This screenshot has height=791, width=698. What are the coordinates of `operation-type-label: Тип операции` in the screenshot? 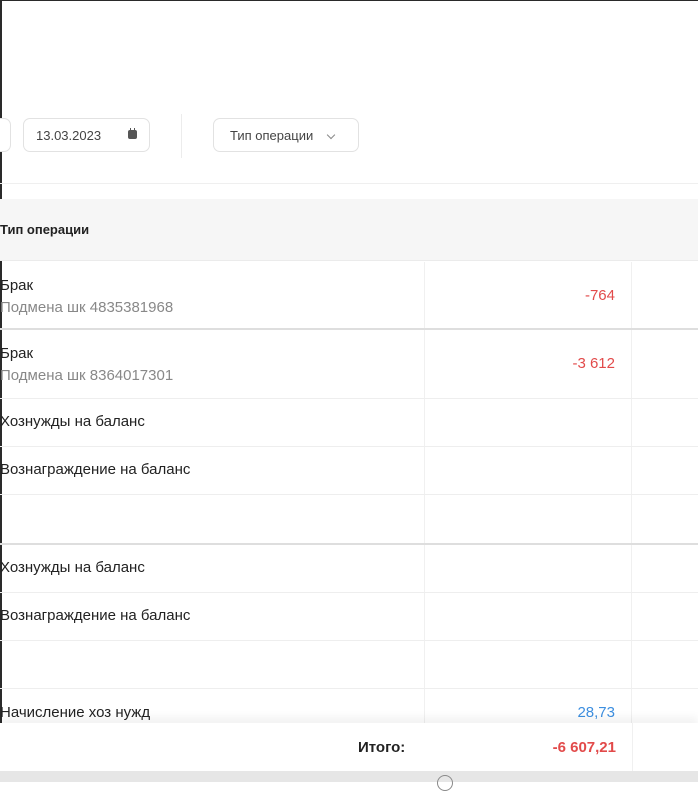 It's located at (272, 135).